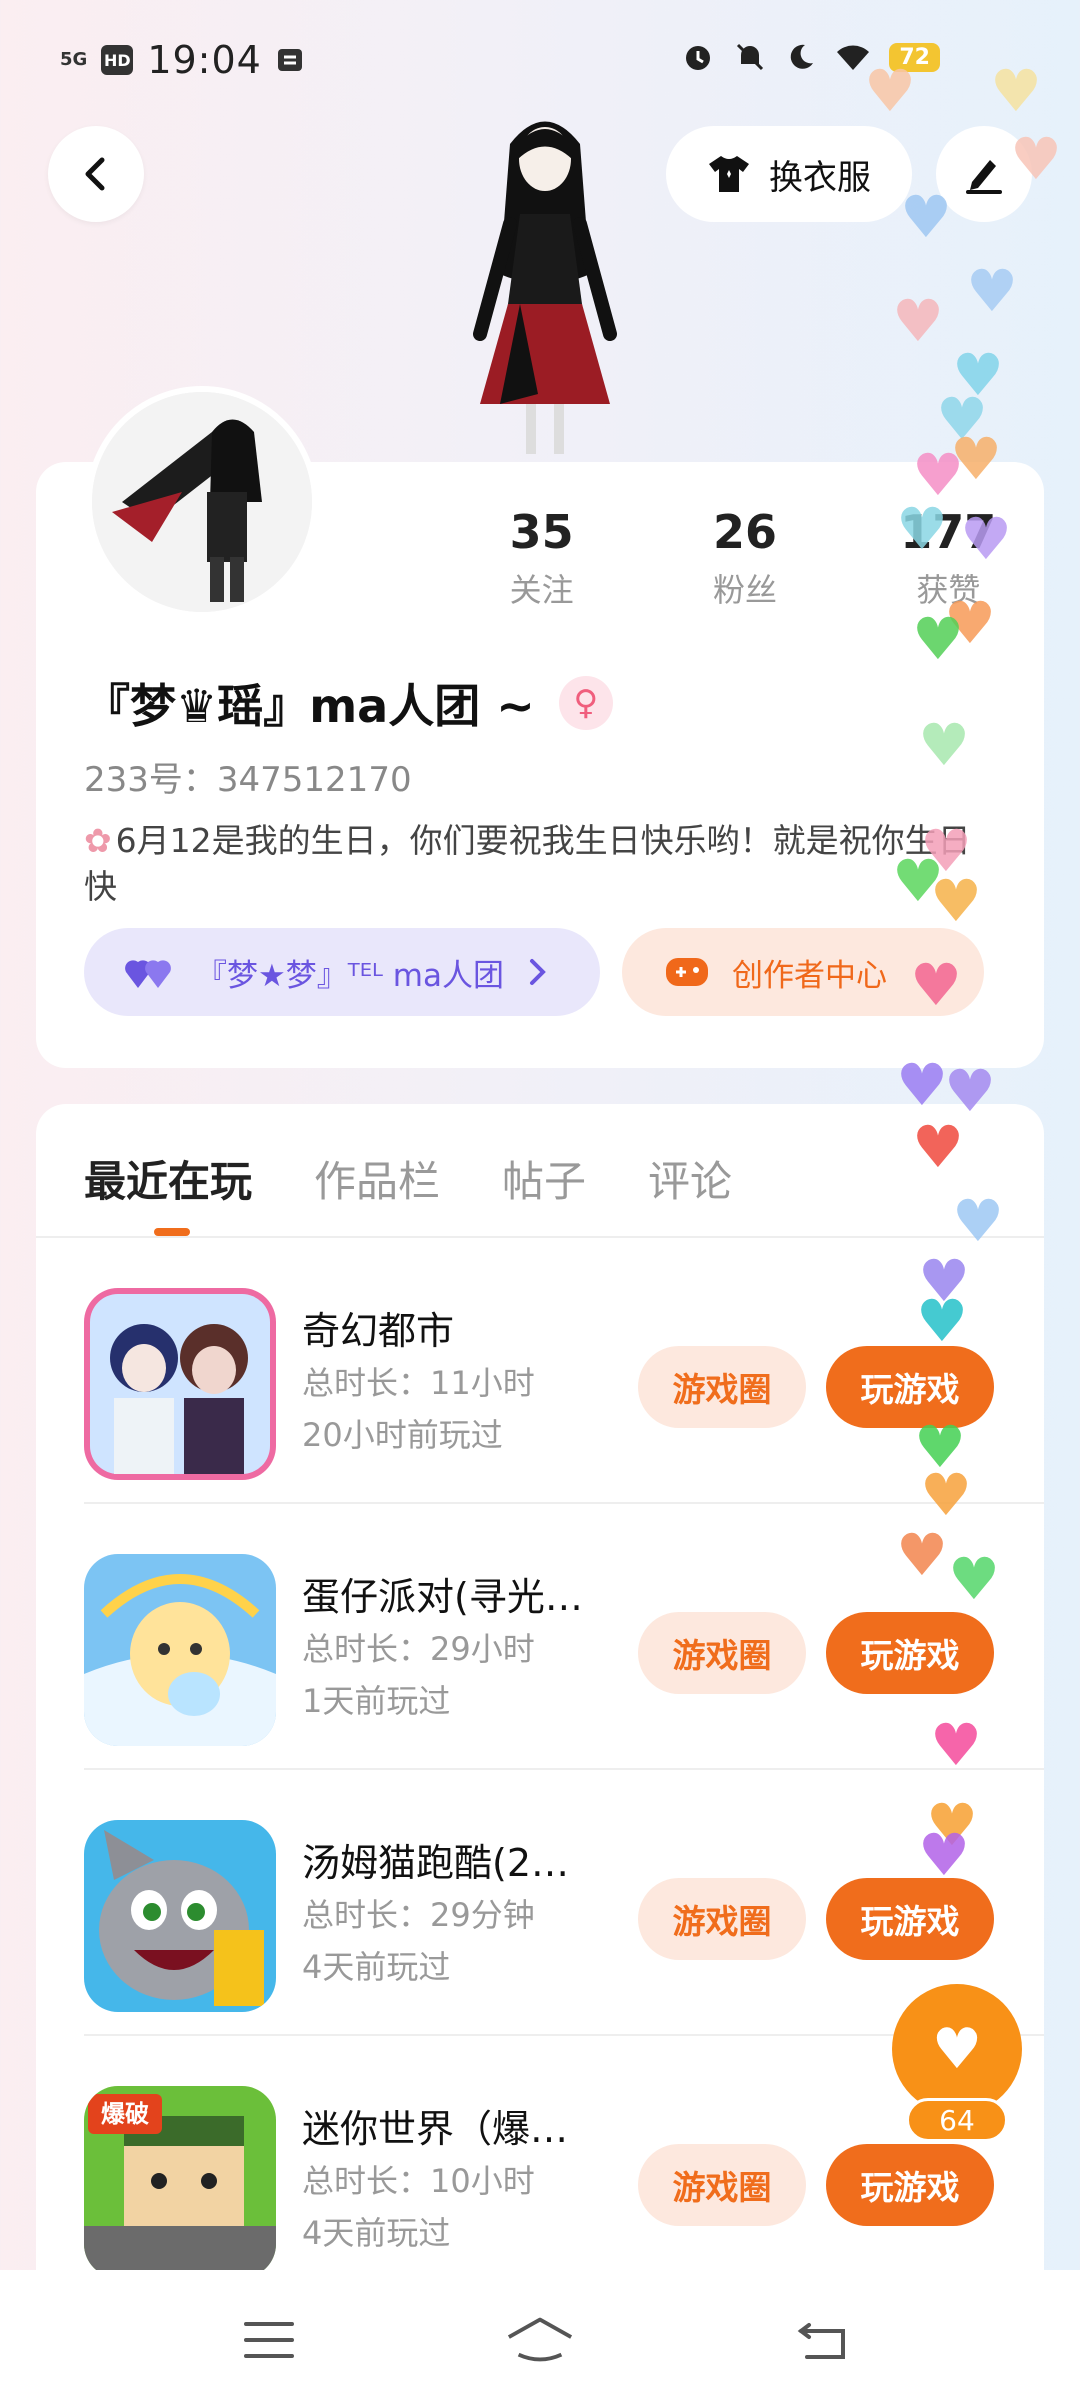 This screenshot has height=2400, width=1080. Describe the element at coordinates (744, 590) in the screenshot. I see `followers-label: 粉丝` at that location.